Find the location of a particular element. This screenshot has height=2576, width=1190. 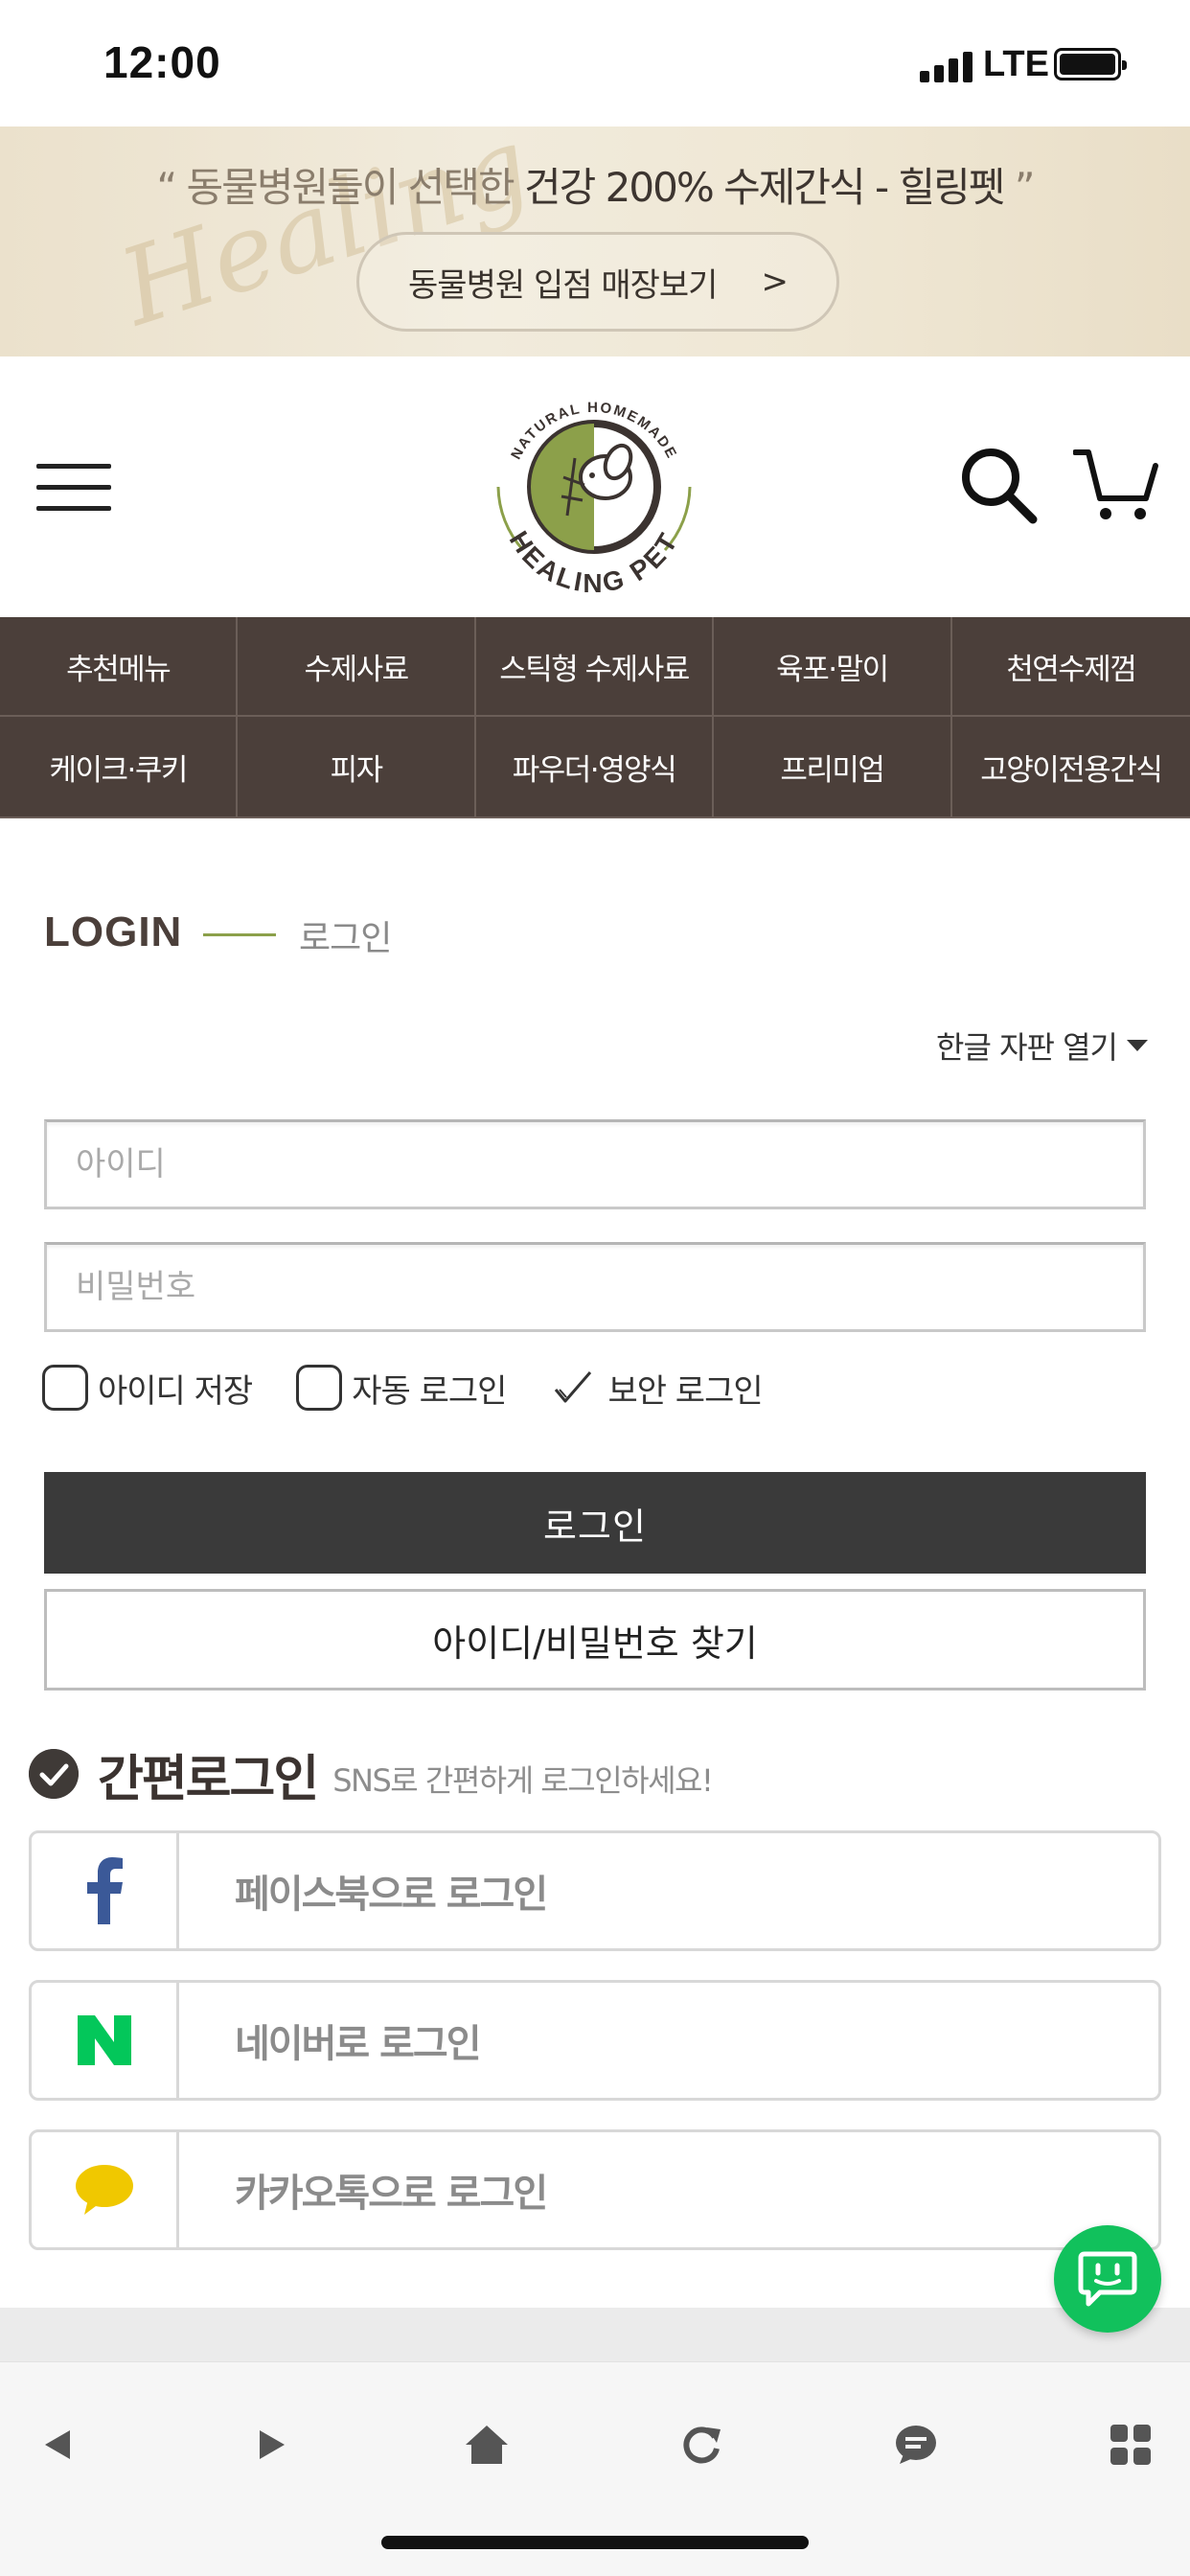

arrow-right-icon: > is located at coordinates (775, 282).